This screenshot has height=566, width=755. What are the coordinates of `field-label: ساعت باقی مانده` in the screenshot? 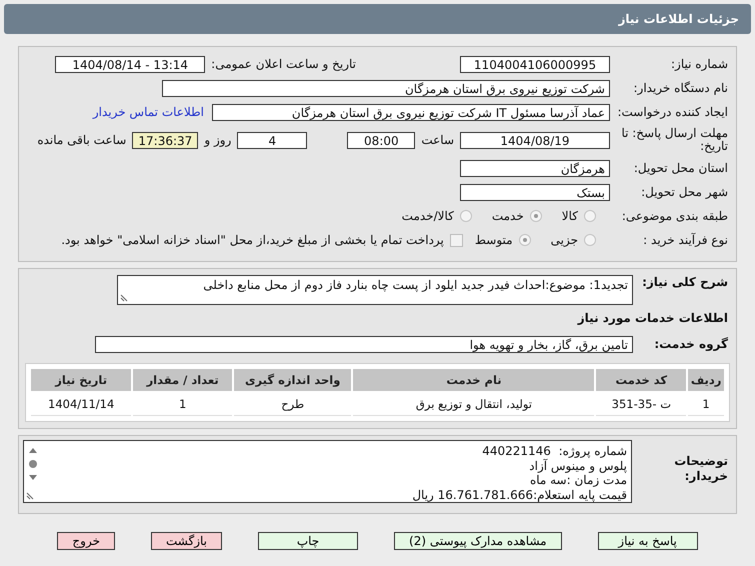 It's located at (81, 140).